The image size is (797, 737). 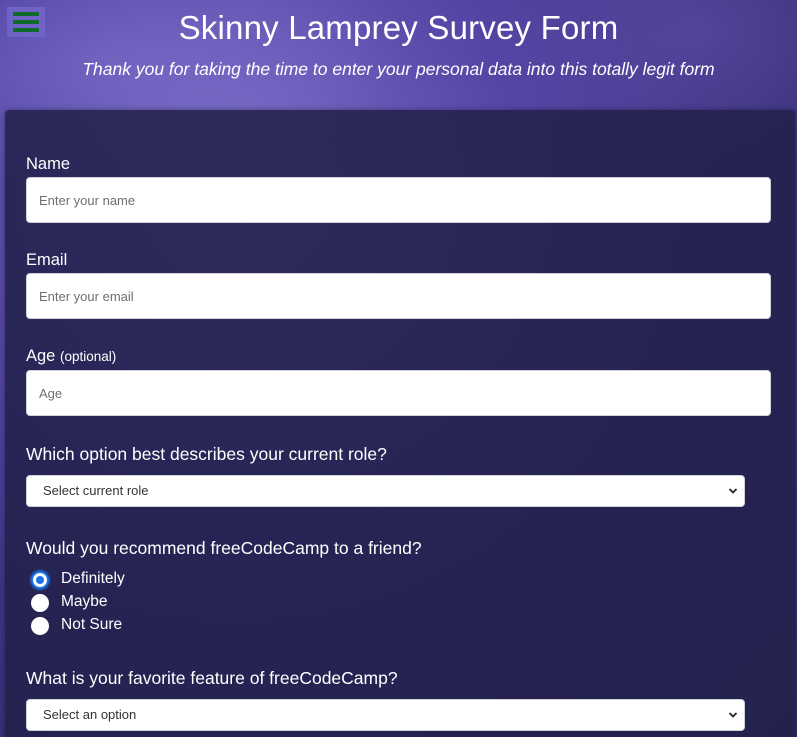 What do you see at coordinates (398, 356) in the screenshot?
I see `age-label: Age (optional)` at bounding box center [398, 356].